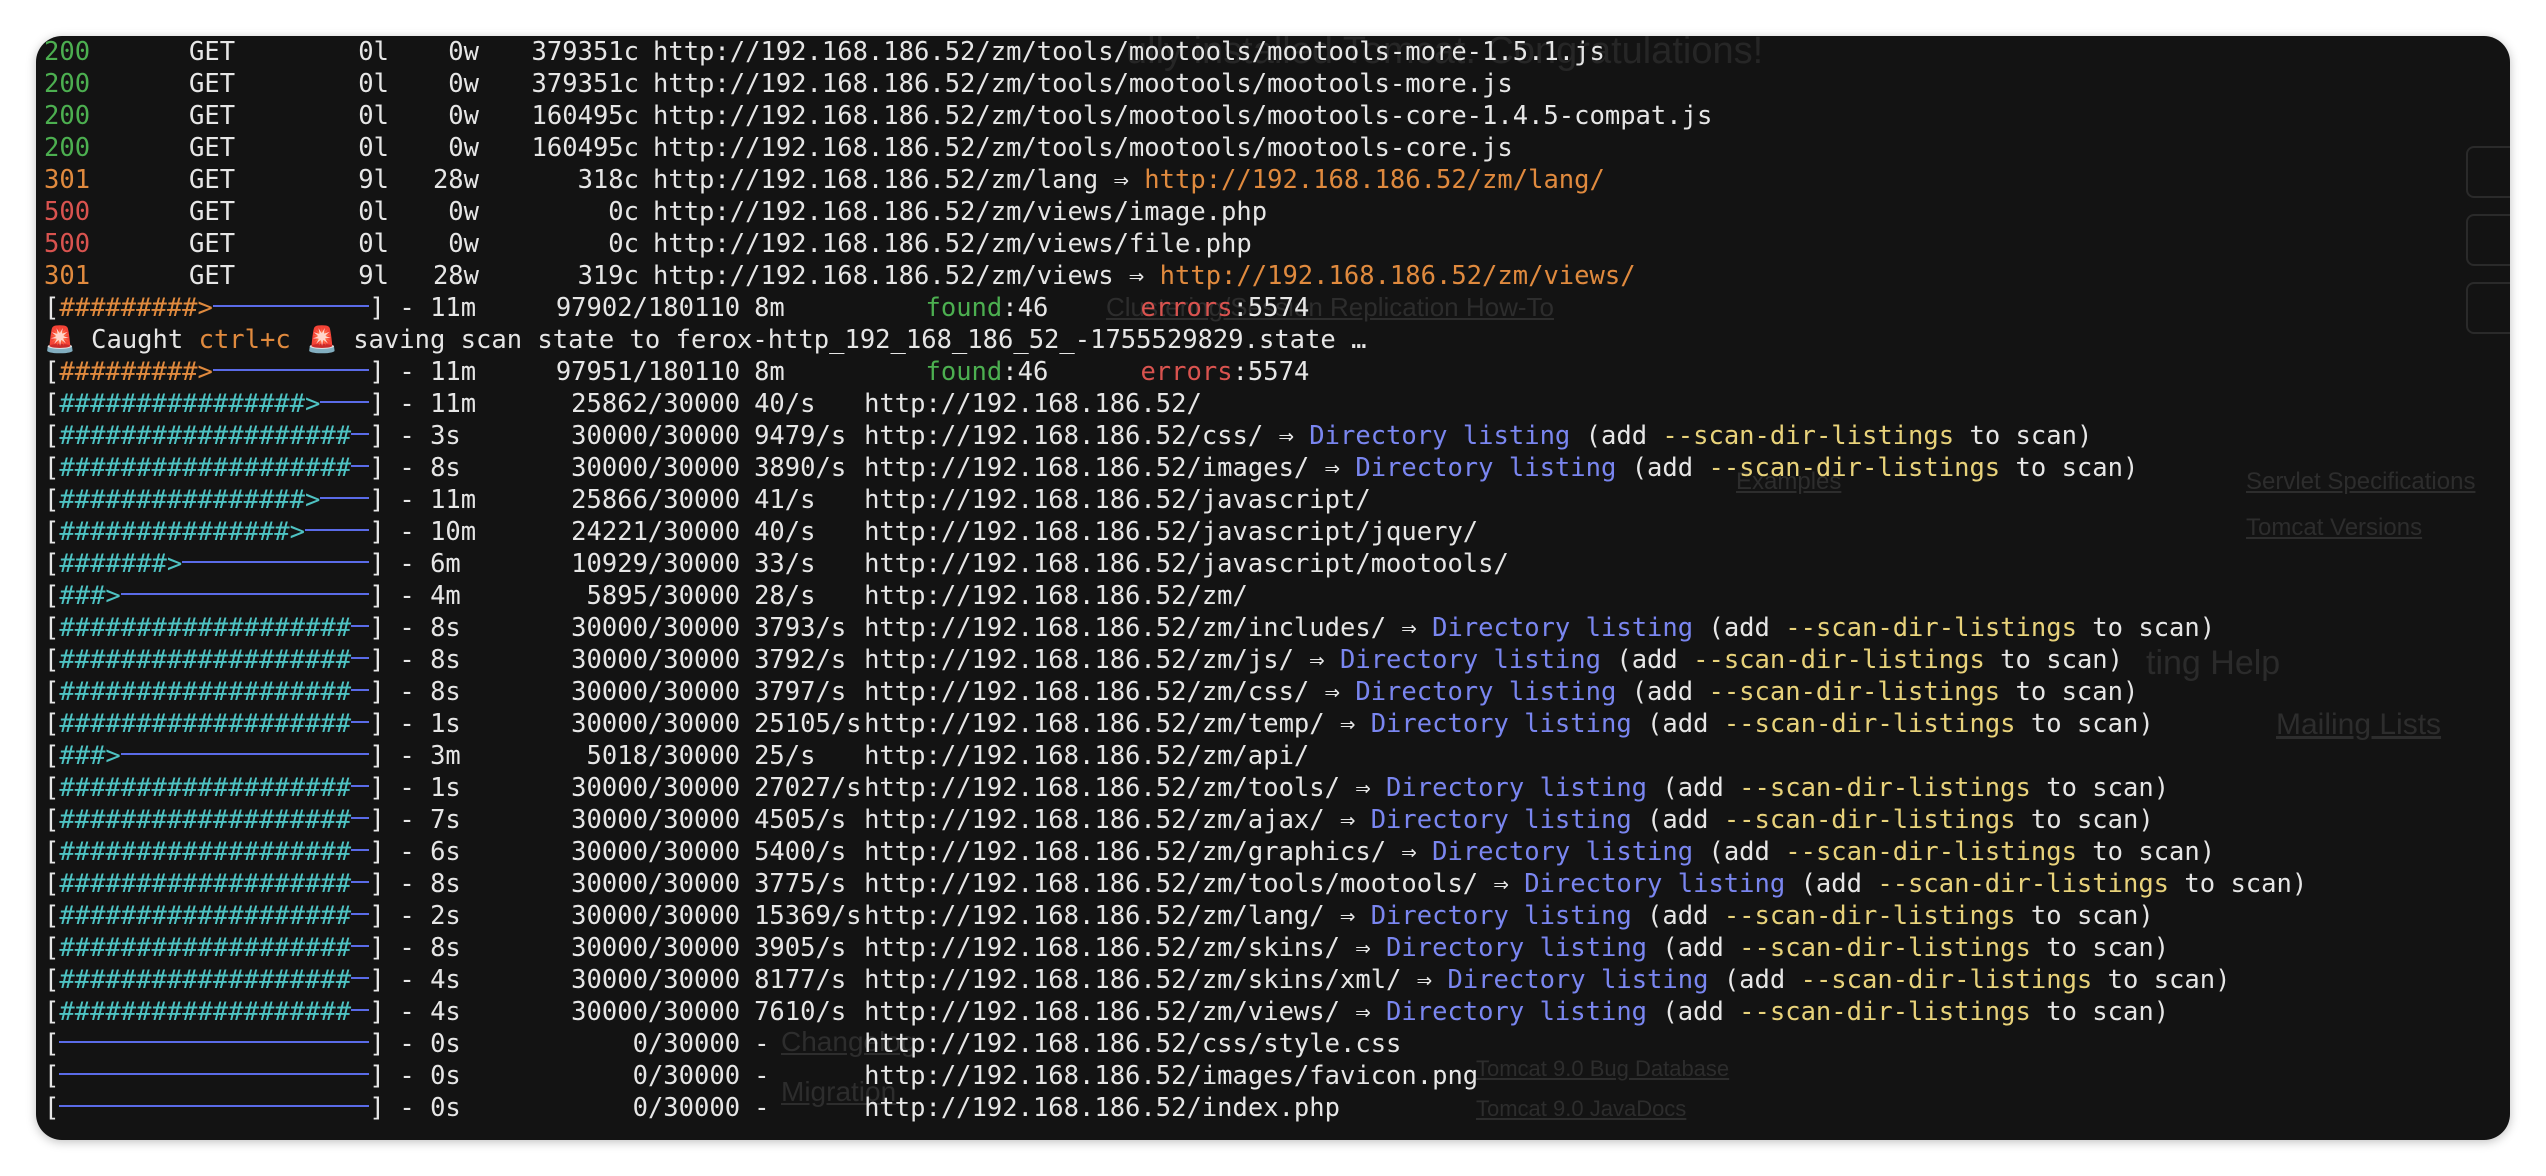 This screenshot has width=2546, height=1176. Describe the element at coordinates (373, 148) in the screenshot. I see `line-count: 0l` at that location.